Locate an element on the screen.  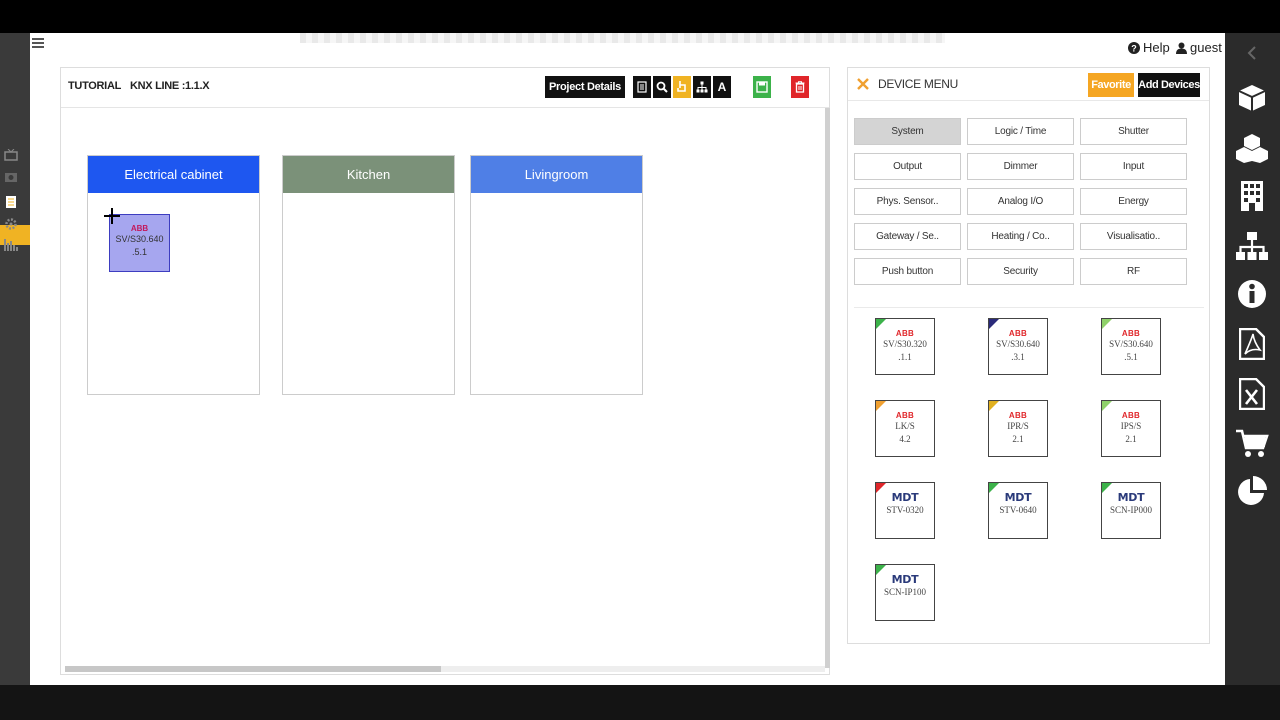
device-tile: MDT SCN-IP100 is located at coordinates (905, 592).